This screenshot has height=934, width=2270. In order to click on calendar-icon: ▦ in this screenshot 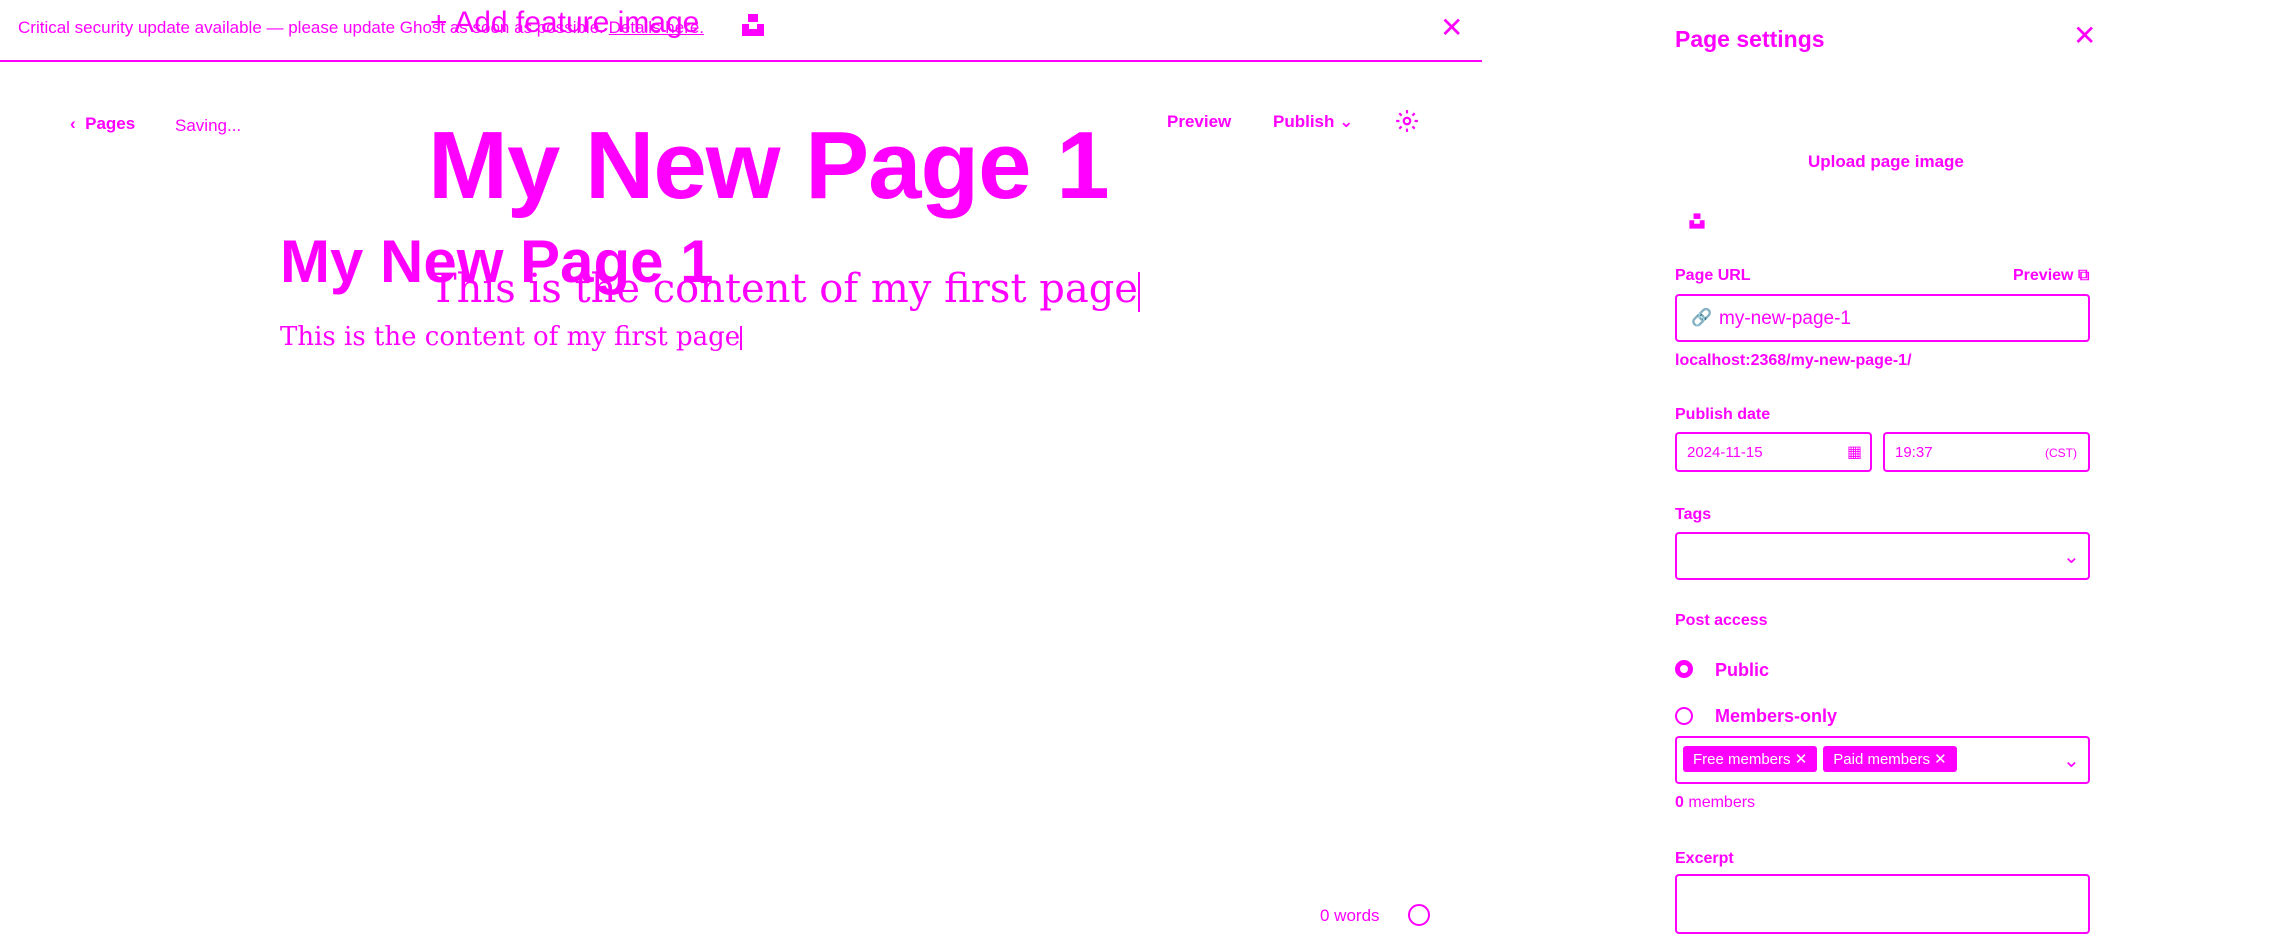, I will do `click(1854, 452)`.